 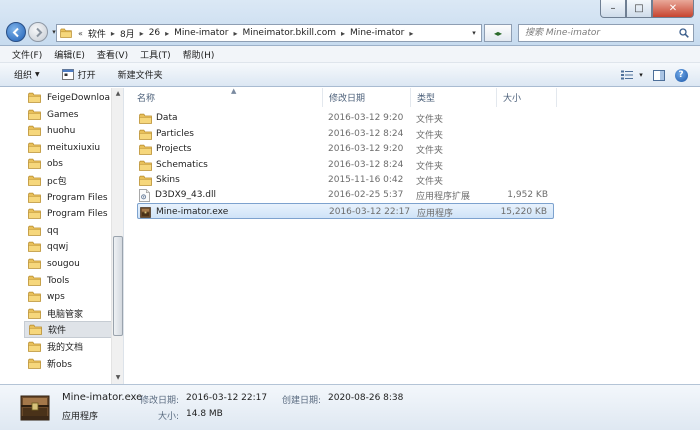 I want to click on nav-item-ruanjian: 软件, so click(x=68, y=329).